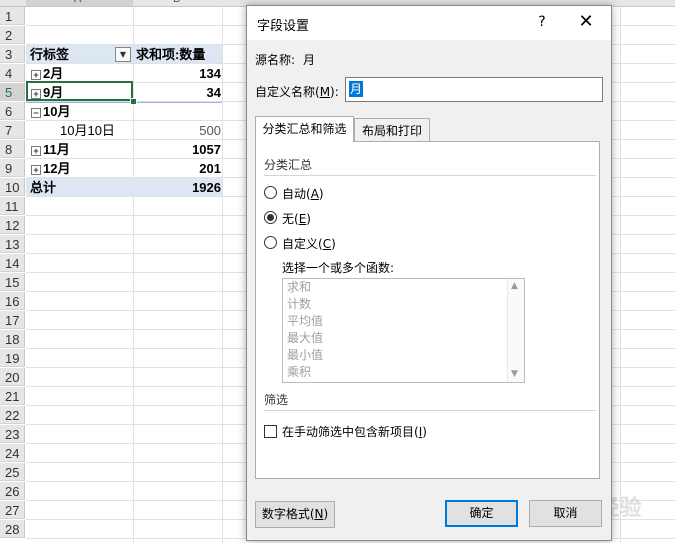 The width and height of the screenshot is (675, 543). Describe the element at coordinates (180, 54) in the screenshot. I see `pivot-value-header: 求和项:数量` at that location.